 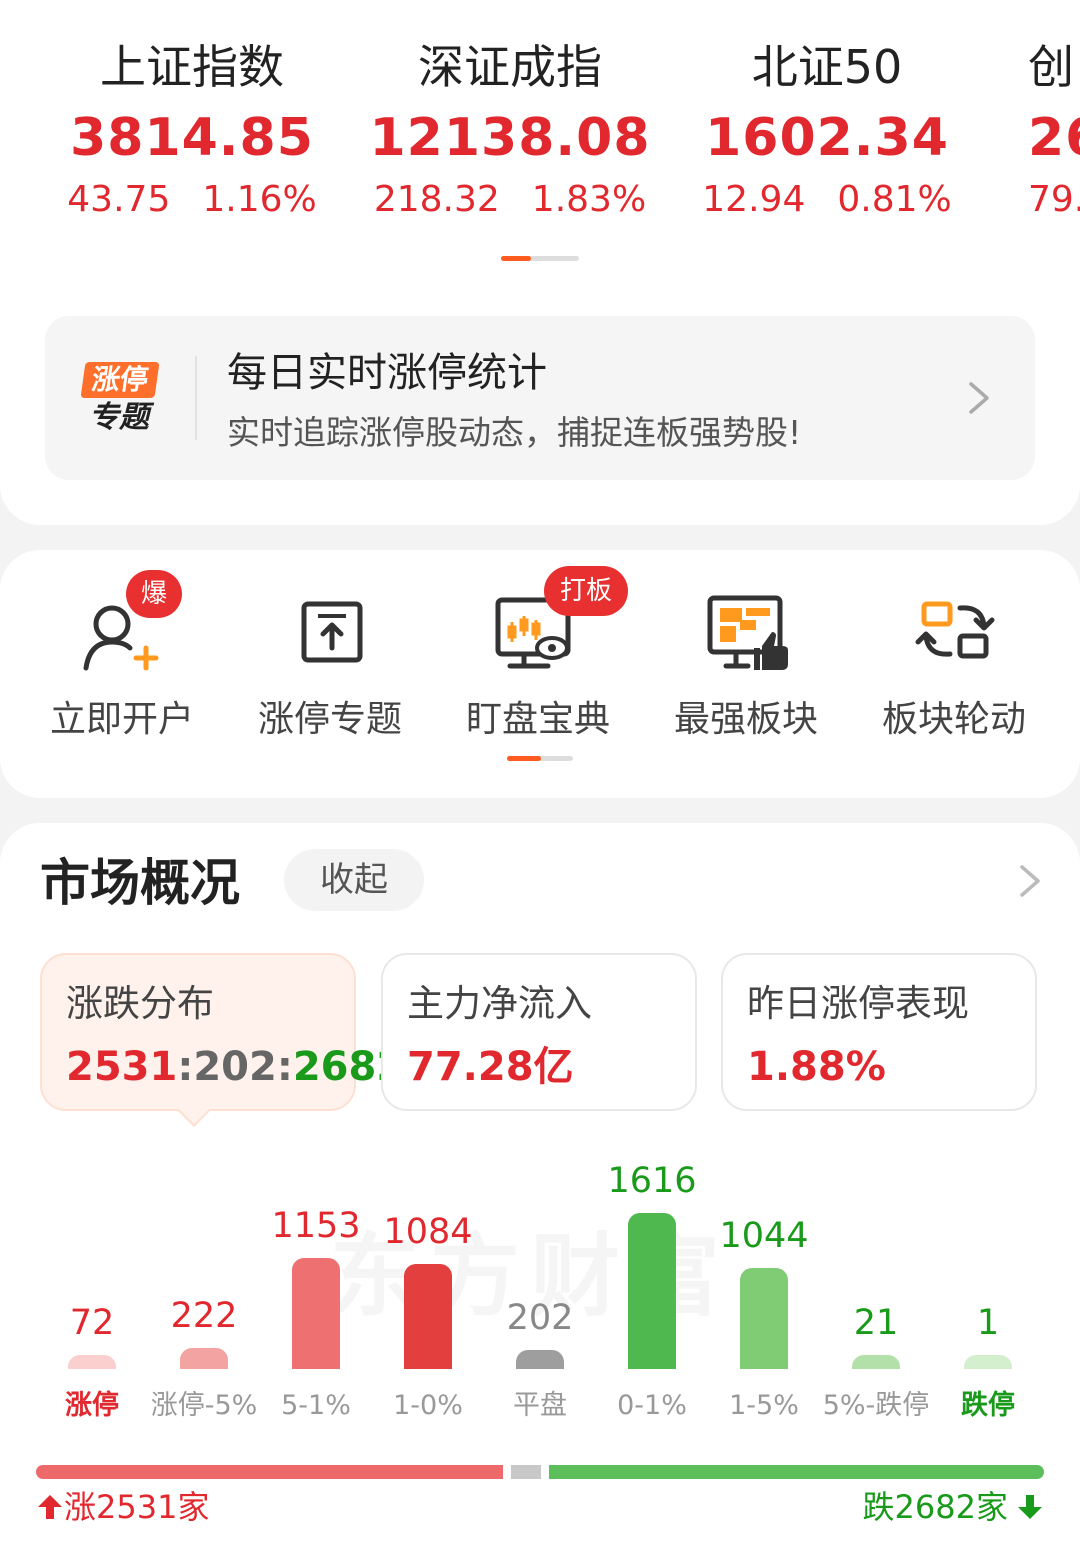 What do you see at coordinates (204, 1405) in the screenshot?
I see `bar-category-label: 涨停-5%` at bounding box center [204, 1405].